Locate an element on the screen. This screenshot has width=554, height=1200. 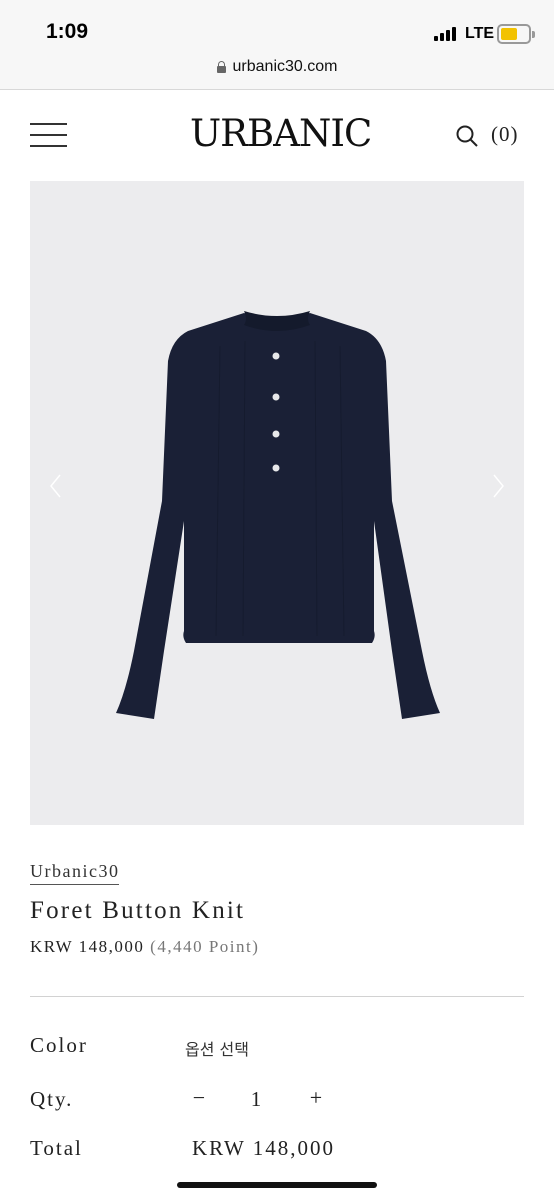
search-icon is located at coordinates (467, 136).